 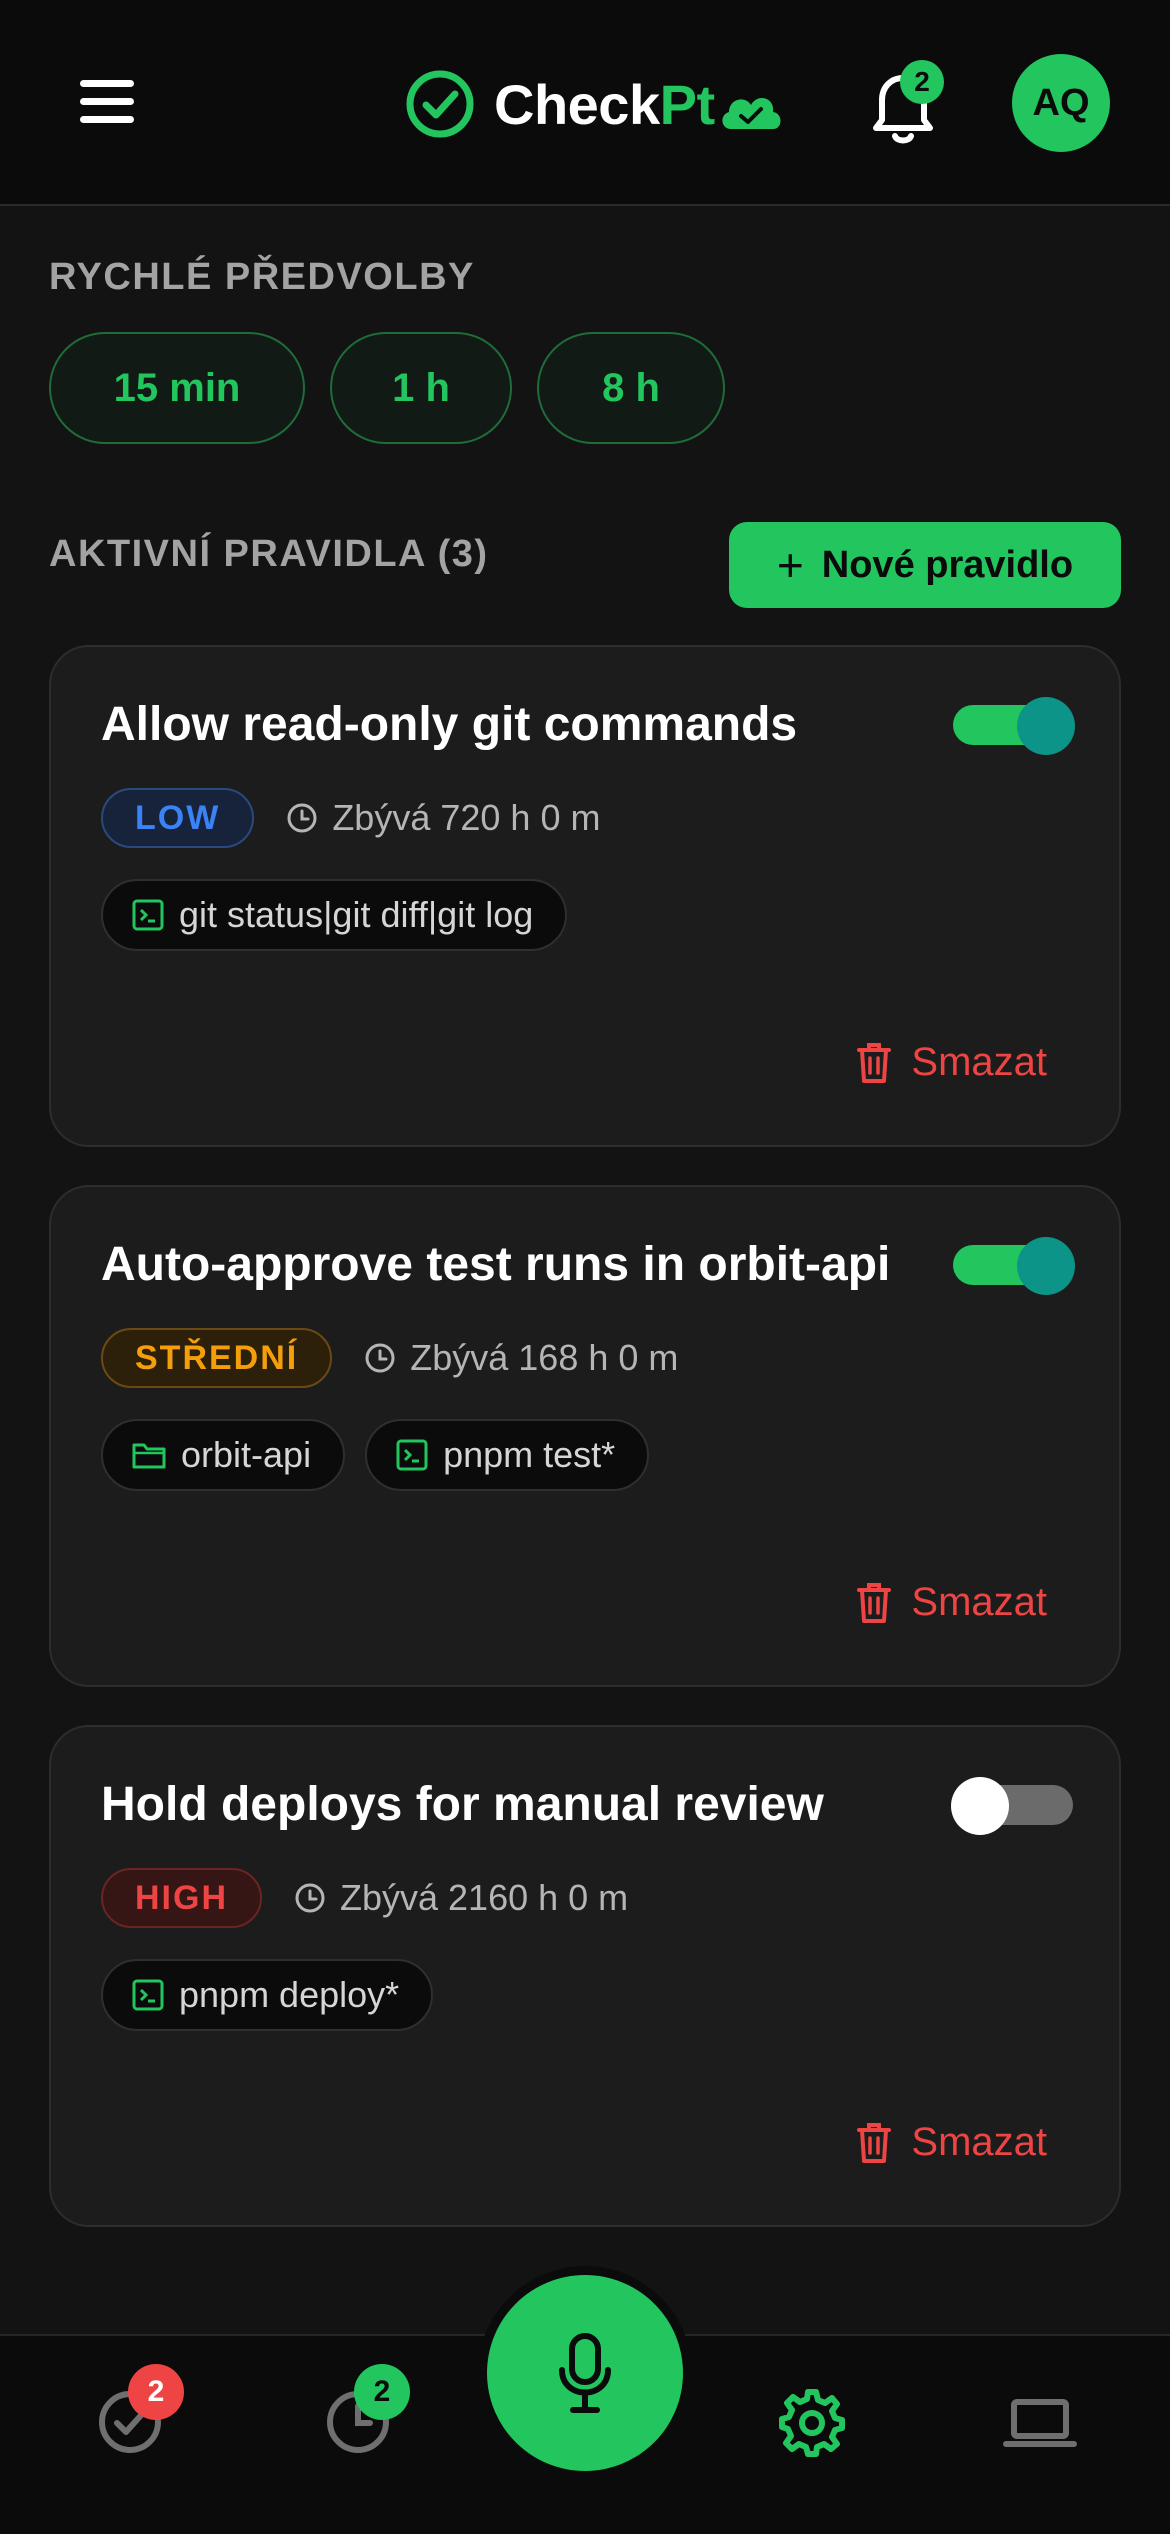 I want to click on laptop-icon, so click(x=1040, y=2423).